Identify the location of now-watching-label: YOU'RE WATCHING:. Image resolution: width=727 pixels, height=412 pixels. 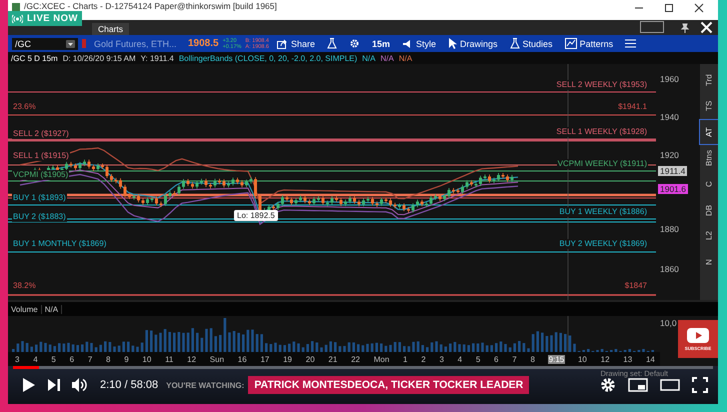
(205, 385).